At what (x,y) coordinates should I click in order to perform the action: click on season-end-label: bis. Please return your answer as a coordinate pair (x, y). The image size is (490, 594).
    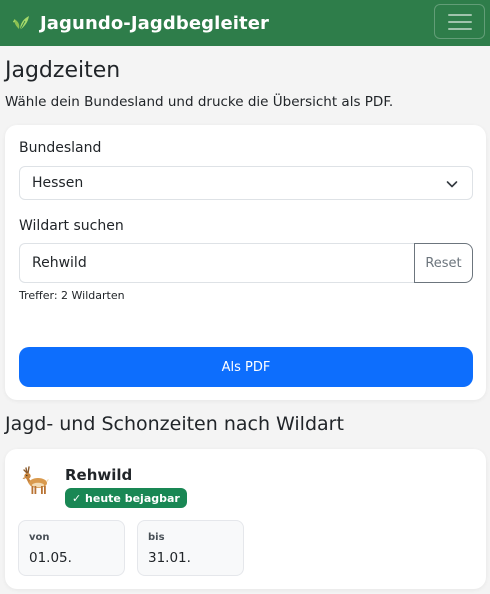
    Looking at the image, I should click on (156, 537).